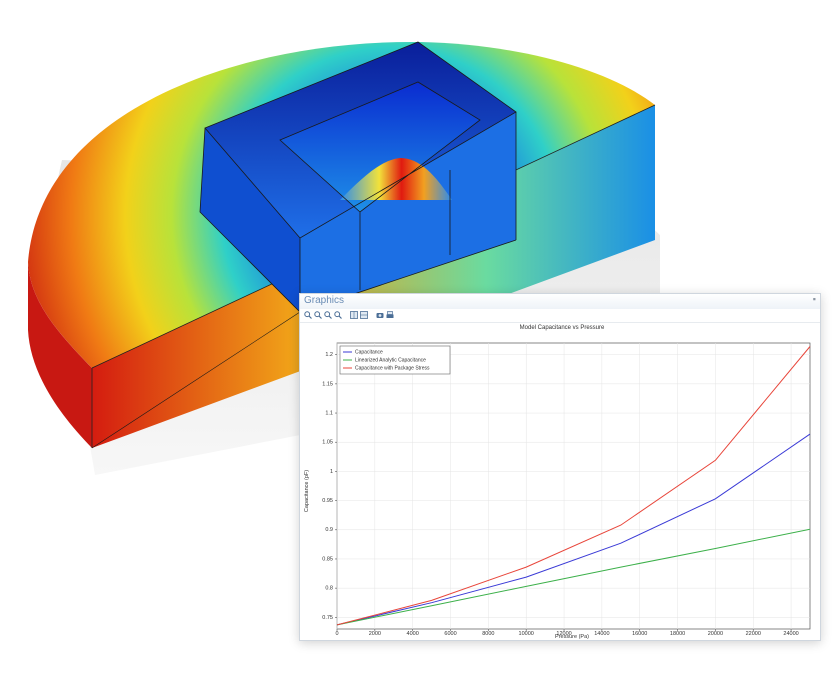  What do you see at coordinates (639, 634) in the screenshot?
I see `x-tick-label: 16000` at bounding box center [639, 634].